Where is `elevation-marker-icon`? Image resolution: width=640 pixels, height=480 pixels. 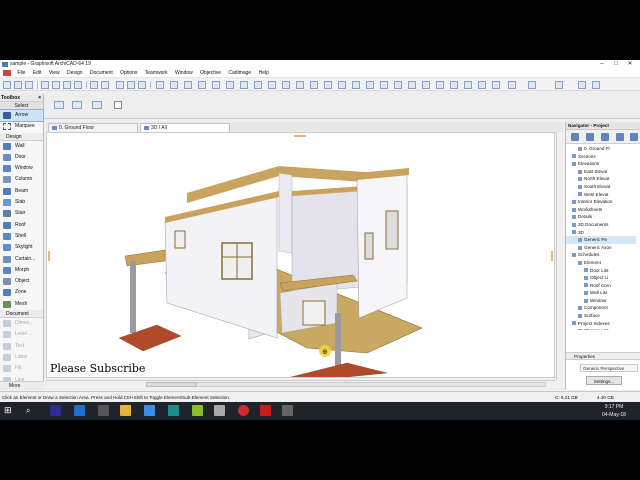
elevation-marker-icon is located at coordinates (328, 85).